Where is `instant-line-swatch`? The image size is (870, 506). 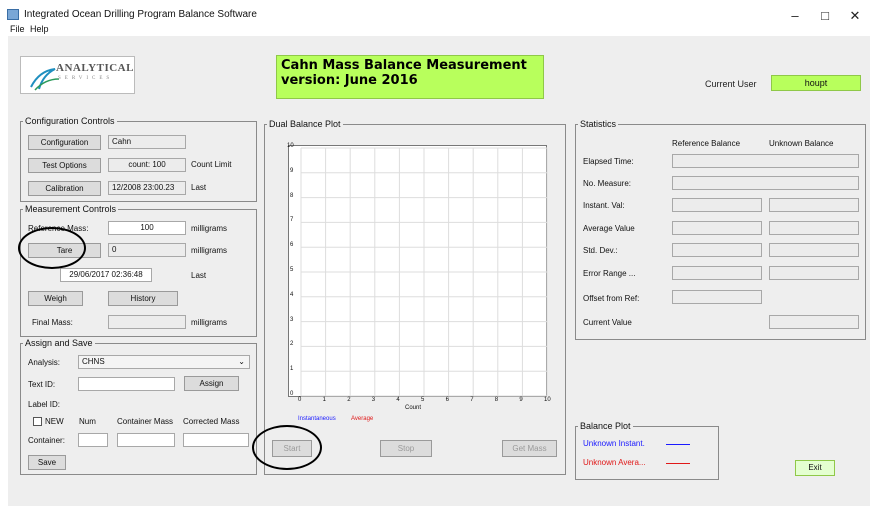
instant-line-swatch is located at coordinates (678, 444).